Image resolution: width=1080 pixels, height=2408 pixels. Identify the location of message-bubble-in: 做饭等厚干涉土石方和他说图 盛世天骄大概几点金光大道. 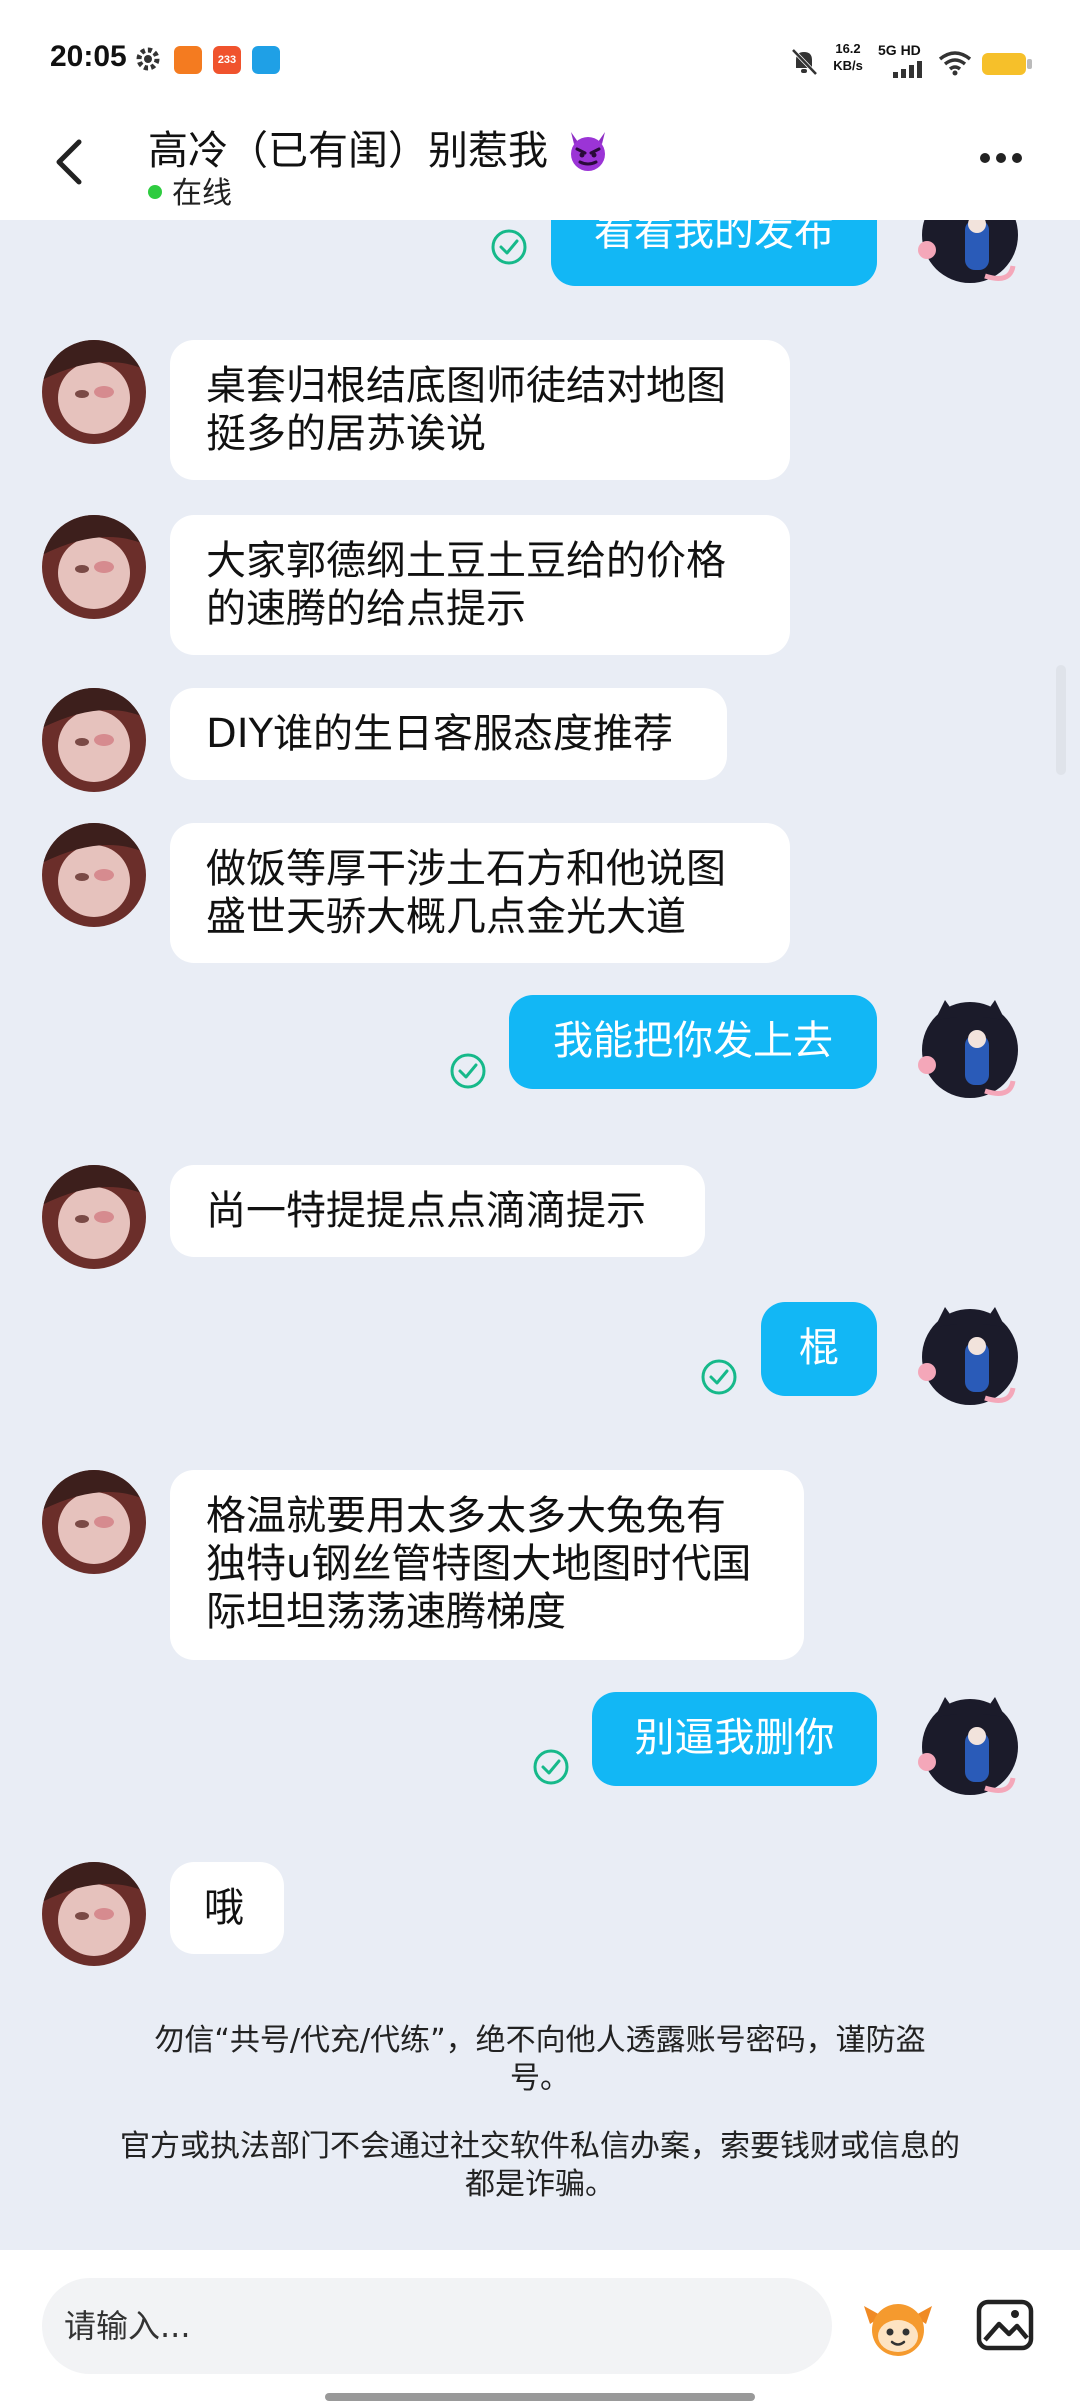
(480, 893).